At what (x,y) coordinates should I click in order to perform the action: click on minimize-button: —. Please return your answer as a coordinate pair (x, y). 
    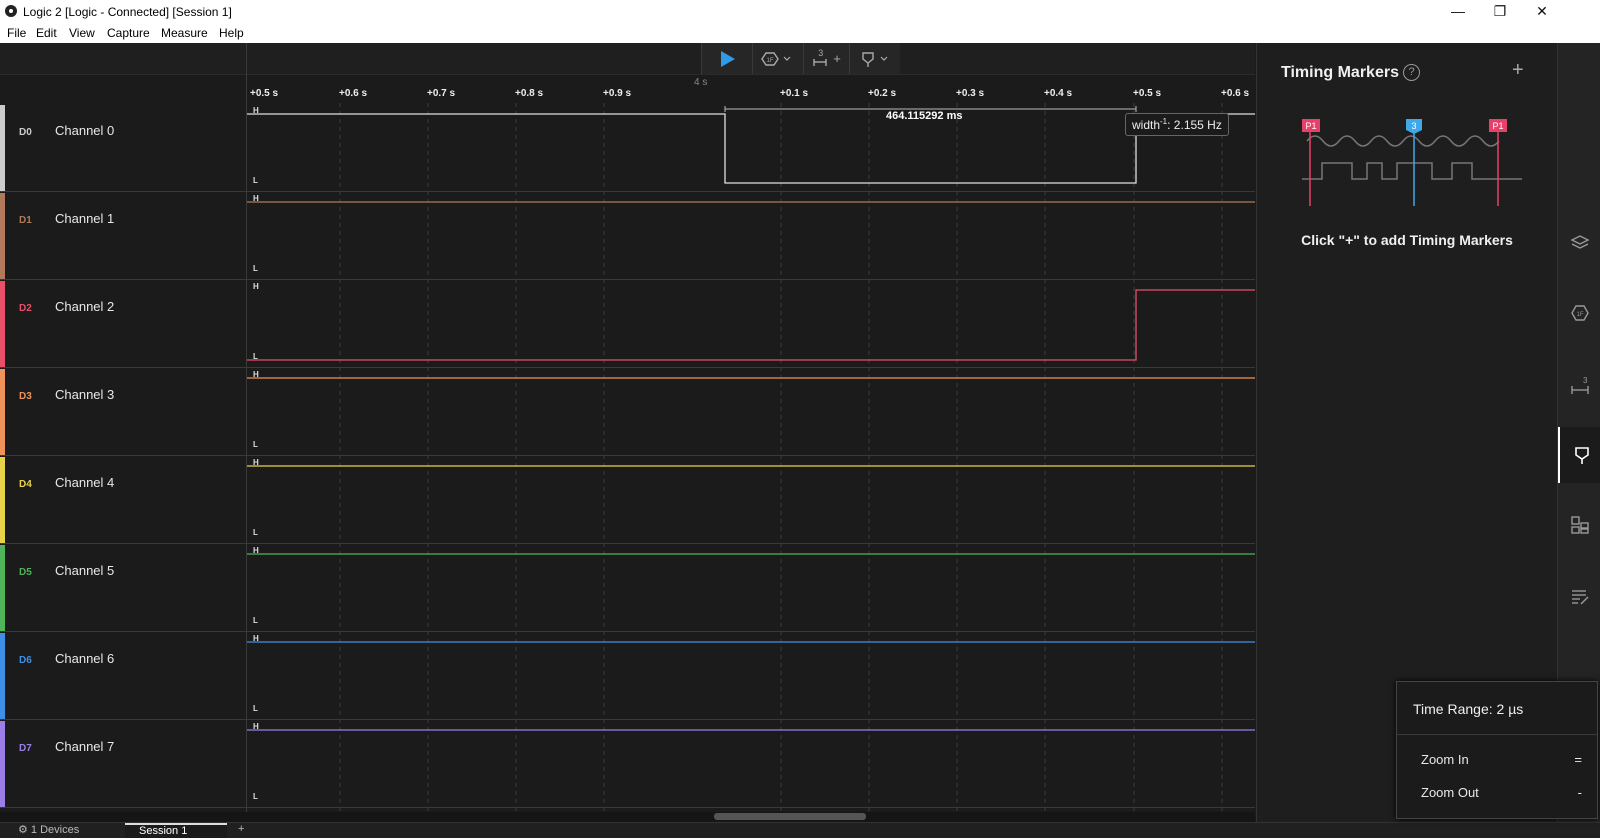
    Looking at the image, I should click on (1458, 11).